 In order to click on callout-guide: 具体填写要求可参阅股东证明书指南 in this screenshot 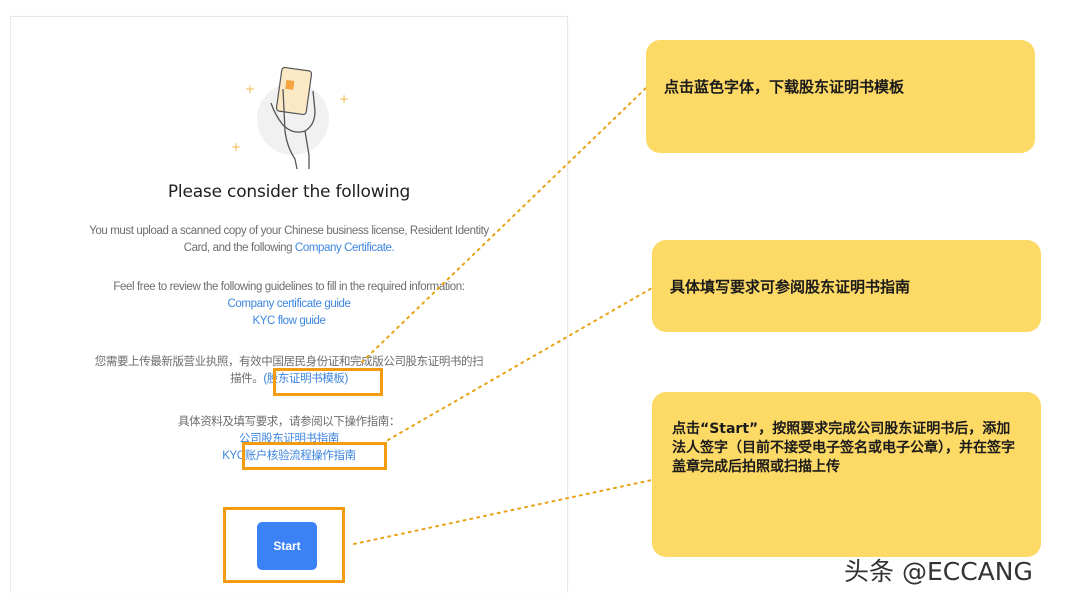, I will do `click(846, 286)`.